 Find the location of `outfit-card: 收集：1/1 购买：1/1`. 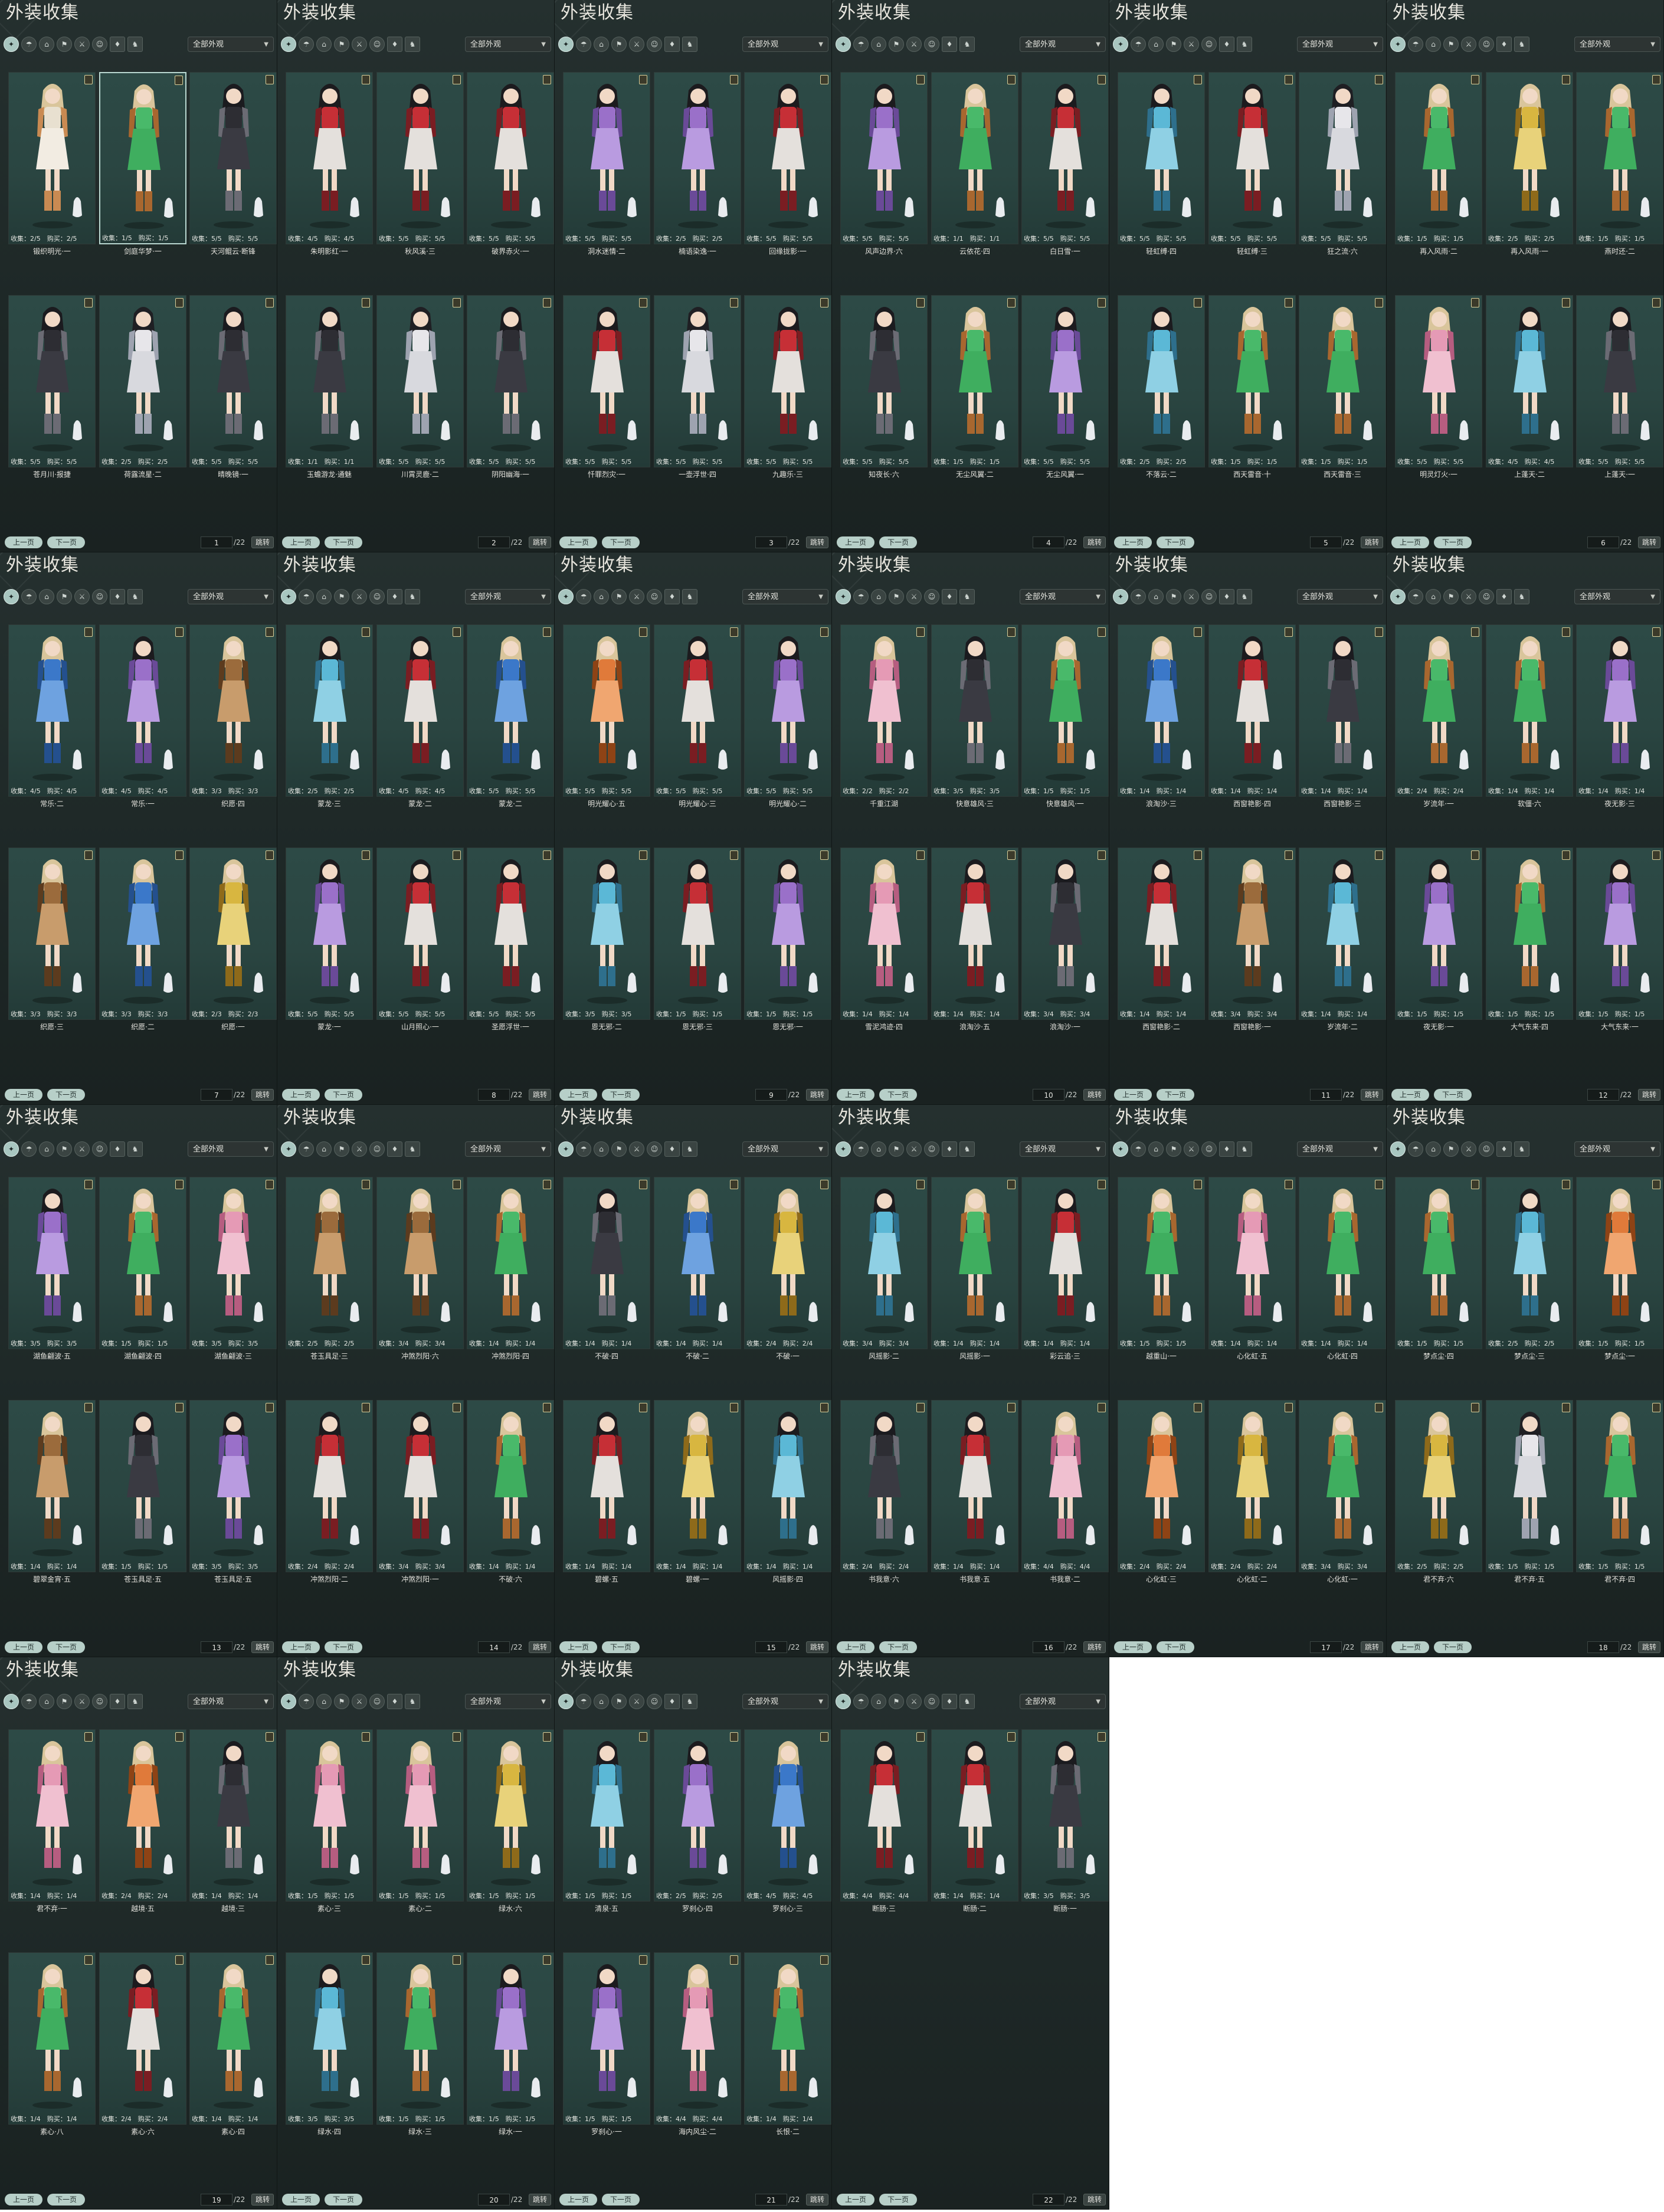

outfit-card: 收集：1/1 购买：1/1 is located at coordinates (329, 381).